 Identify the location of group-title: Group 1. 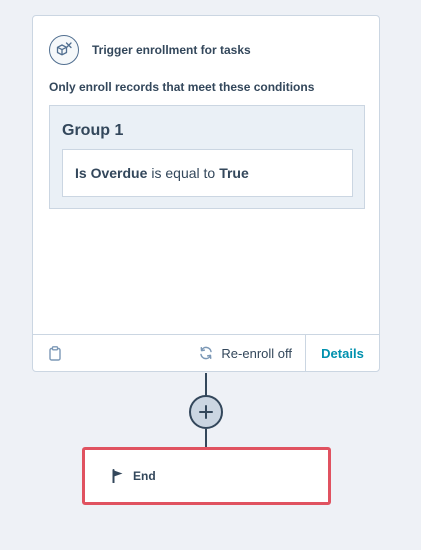
(93, 130).